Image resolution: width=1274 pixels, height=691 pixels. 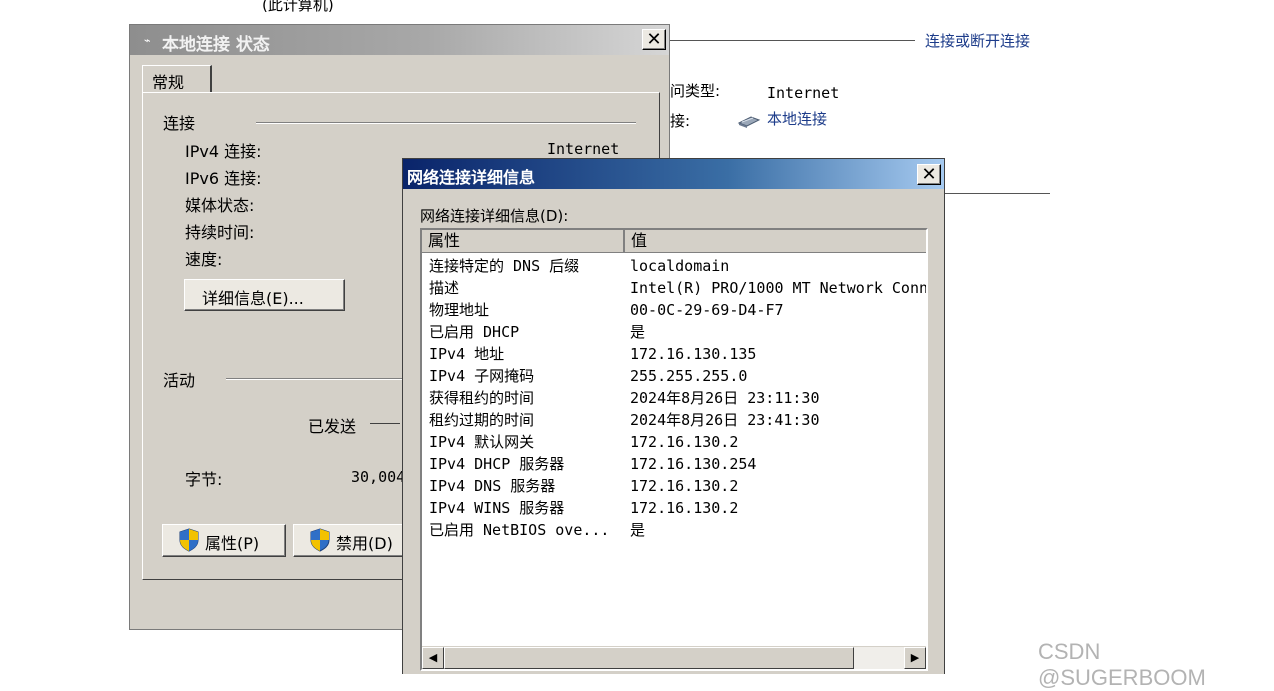 What do you see at coordinates (467, 354) in the screenshot?
I see `property-cell: IPv4 地址` at bounding box center [467, 354].